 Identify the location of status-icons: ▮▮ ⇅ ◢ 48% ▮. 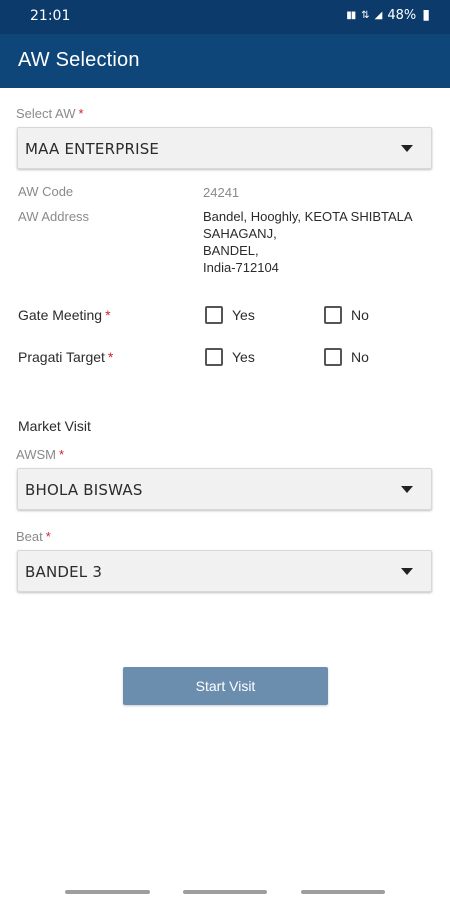
(388, 15).